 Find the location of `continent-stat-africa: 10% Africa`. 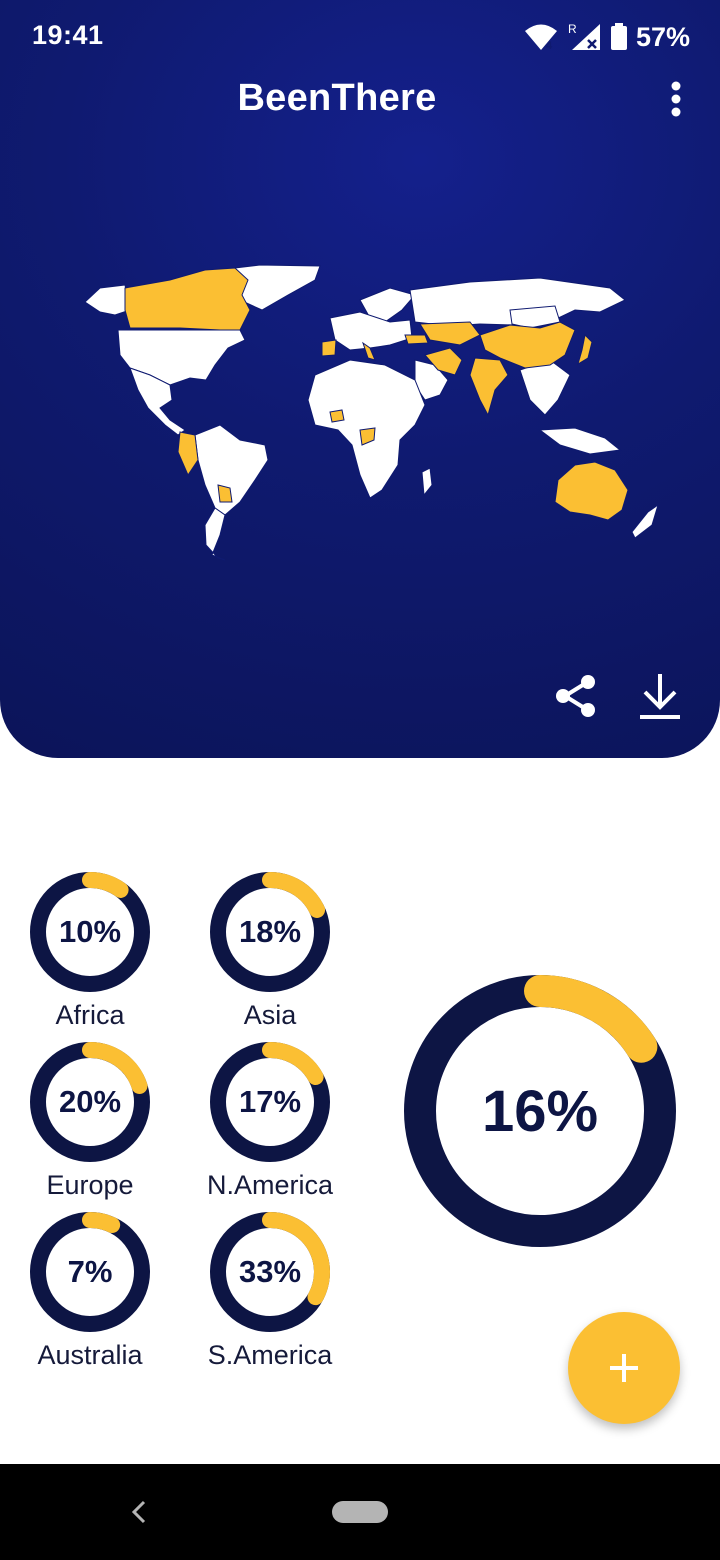

continent-stat-africa: 10% Africa is located at coordinates (90, 952).